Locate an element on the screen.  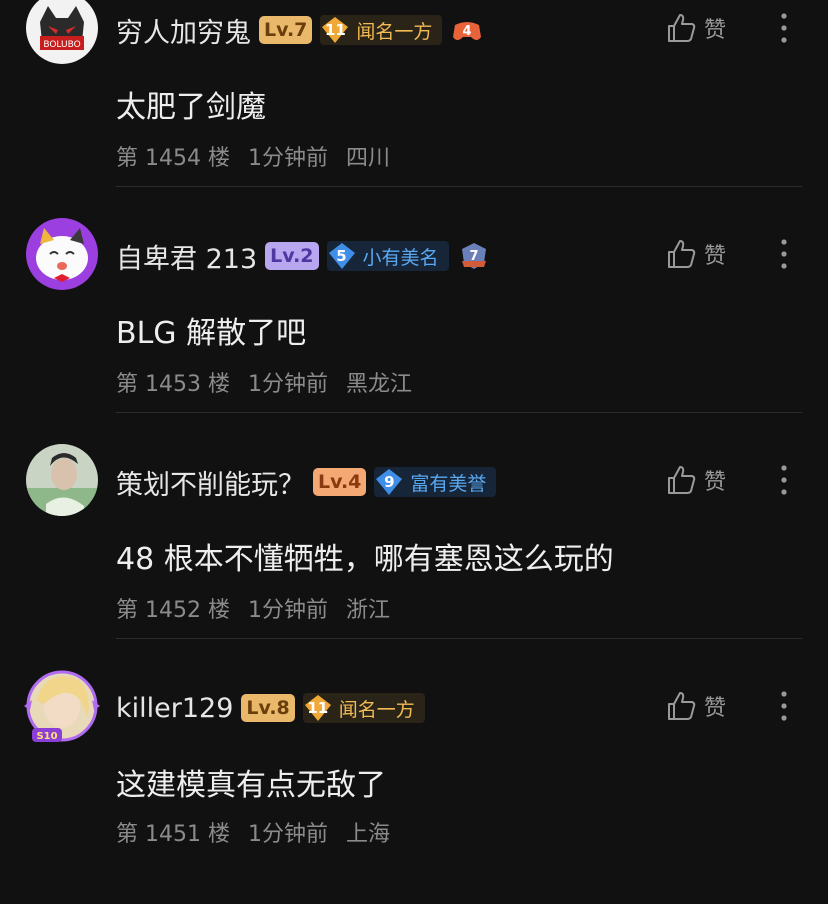
level-badge: Lv.2 is located at coordinates (292, 256).